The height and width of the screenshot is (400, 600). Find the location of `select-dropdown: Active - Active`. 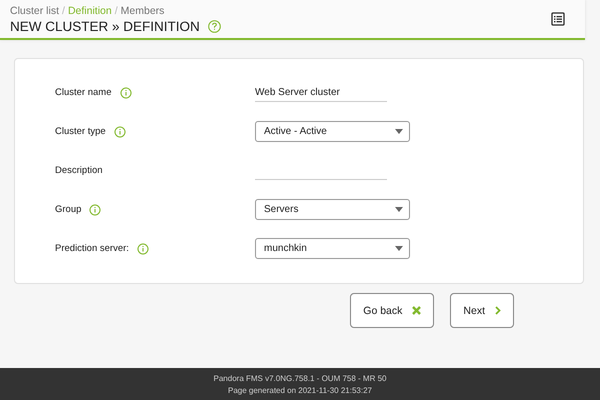

select-dropdown: Active - Active is located at coordinates (332, 131).